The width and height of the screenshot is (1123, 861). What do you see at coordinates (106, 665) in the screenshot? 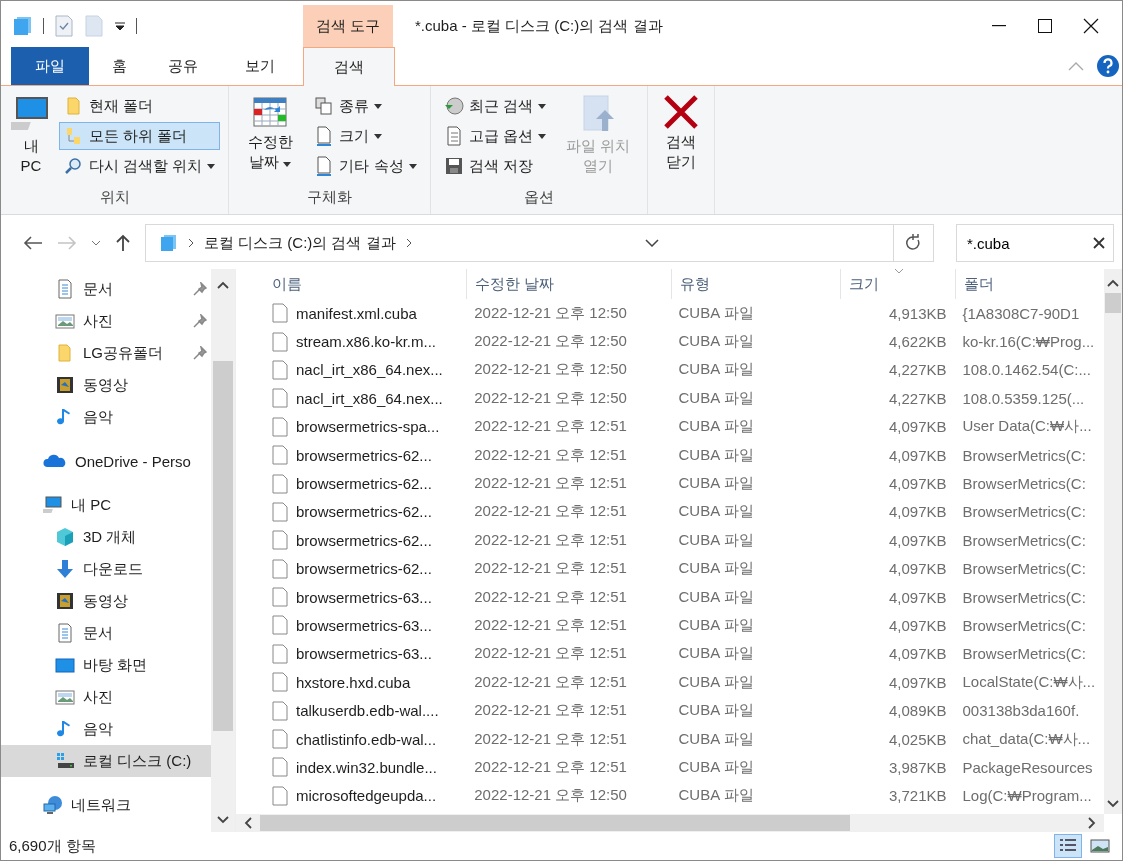
I see `sidebar-item: 바탕 화면` at bounding box center [106, 665].